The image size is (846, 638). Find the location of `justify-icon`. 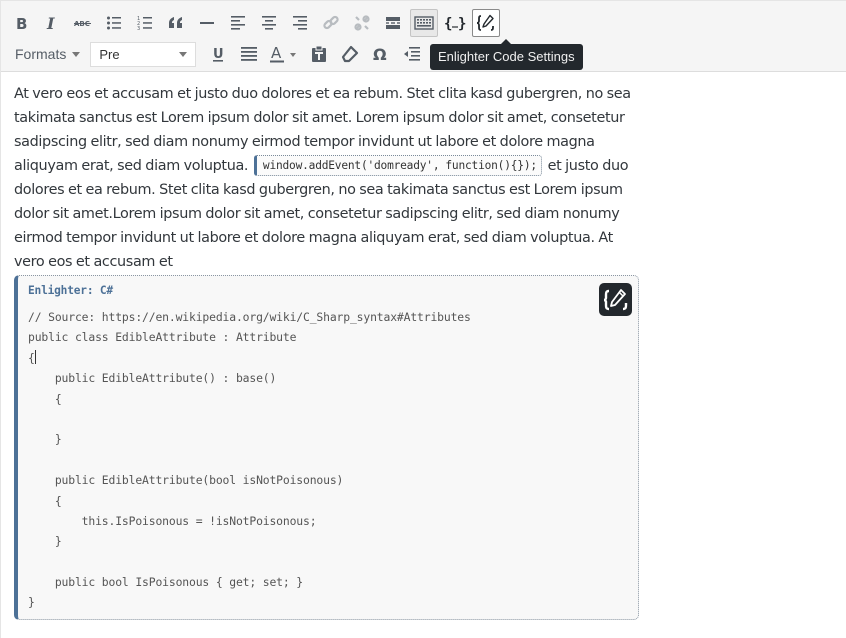

justify-icon is located at coordinates (249, 54).